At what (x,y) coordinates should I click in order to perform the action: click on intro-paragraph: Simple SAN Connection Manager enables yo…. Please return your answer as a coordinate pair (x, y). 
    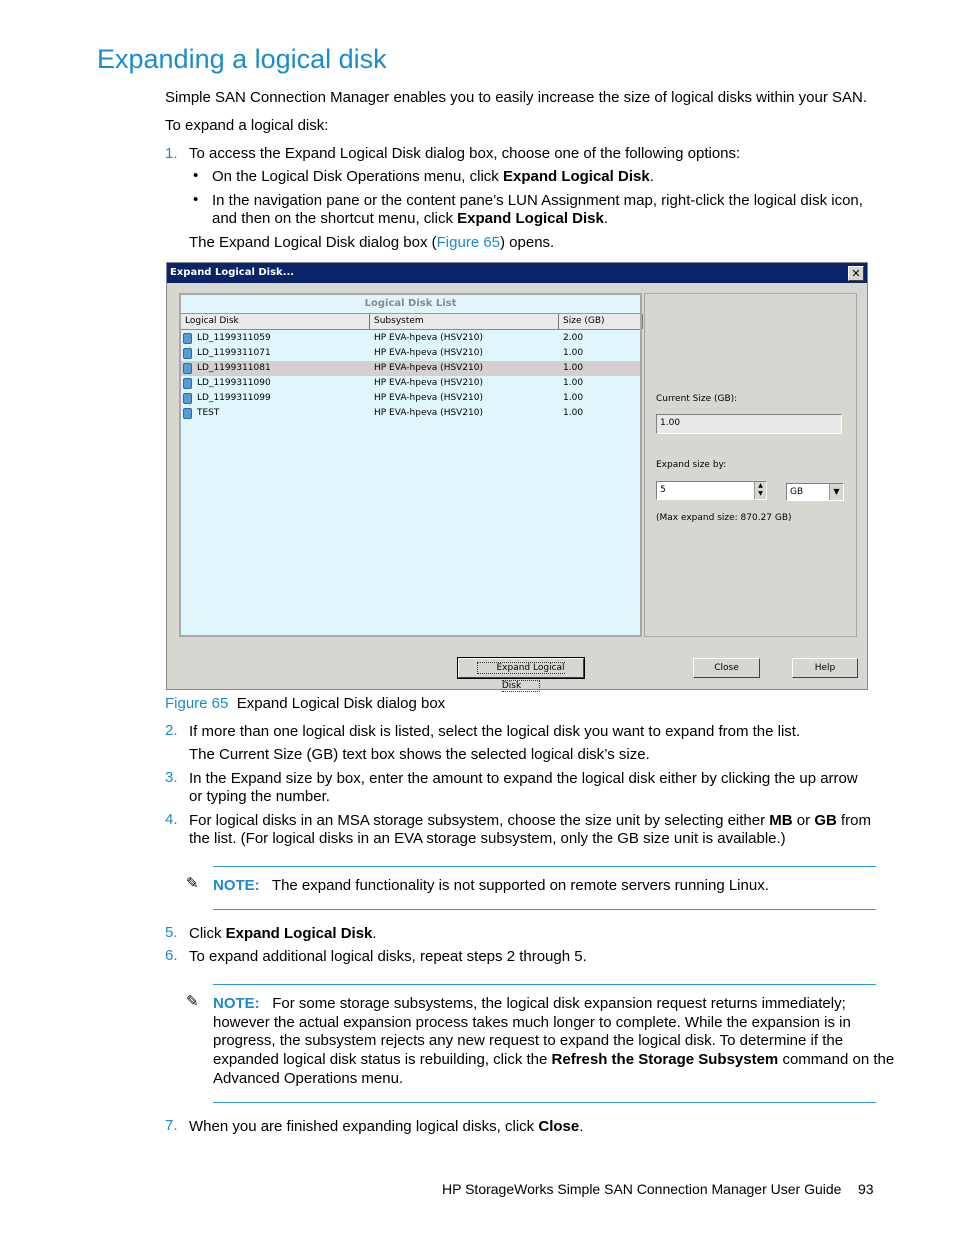
    Looking at the image, I should click on (516, 97).